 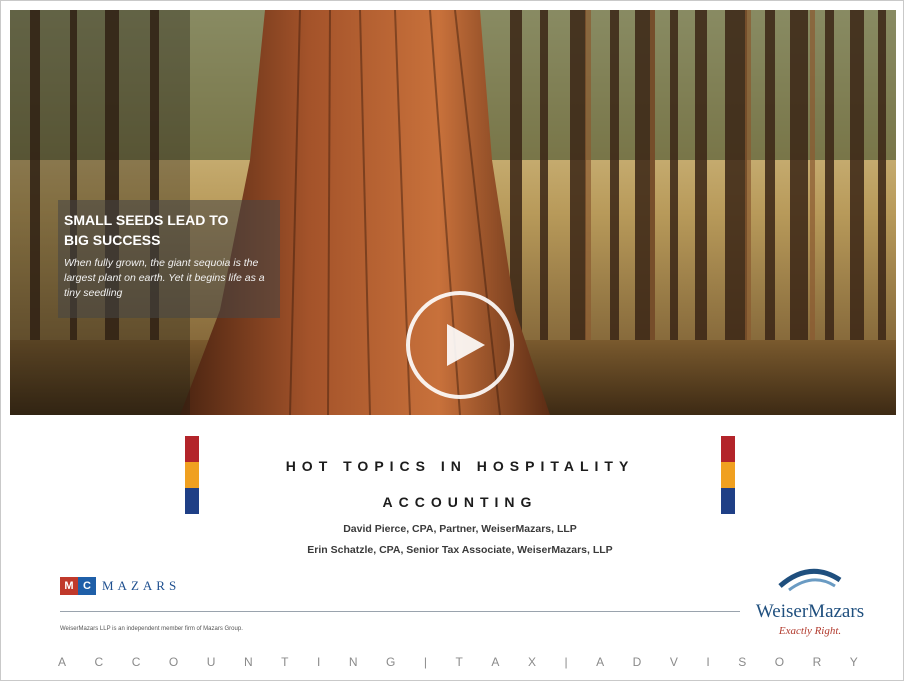 I want to click on weisermazars-tagline: Exactly Right., so click(x=810, y=631).